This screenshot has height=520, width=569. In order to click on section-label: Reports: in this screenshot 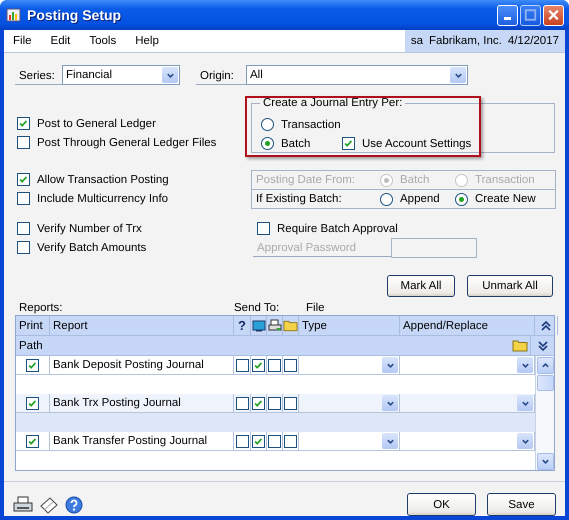, I will do `click(41, 308)`.